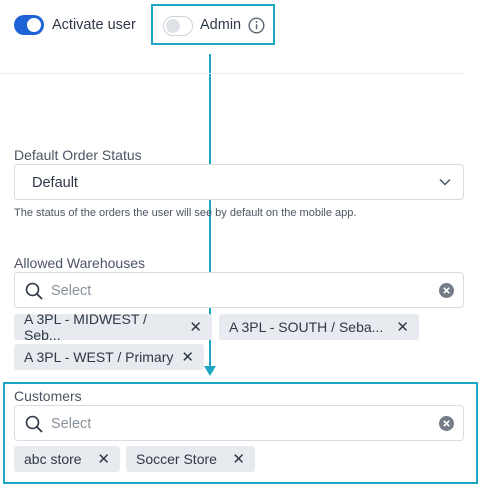 This screenshot has width=482, height=496. I want to click on info-icon, so click(256, 25).